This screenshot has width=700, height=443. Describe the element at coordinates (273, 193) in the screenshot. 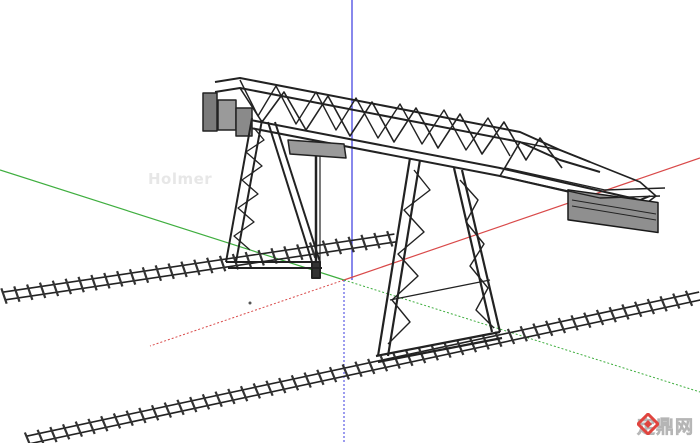

I see `left-leg-frame` at that location.